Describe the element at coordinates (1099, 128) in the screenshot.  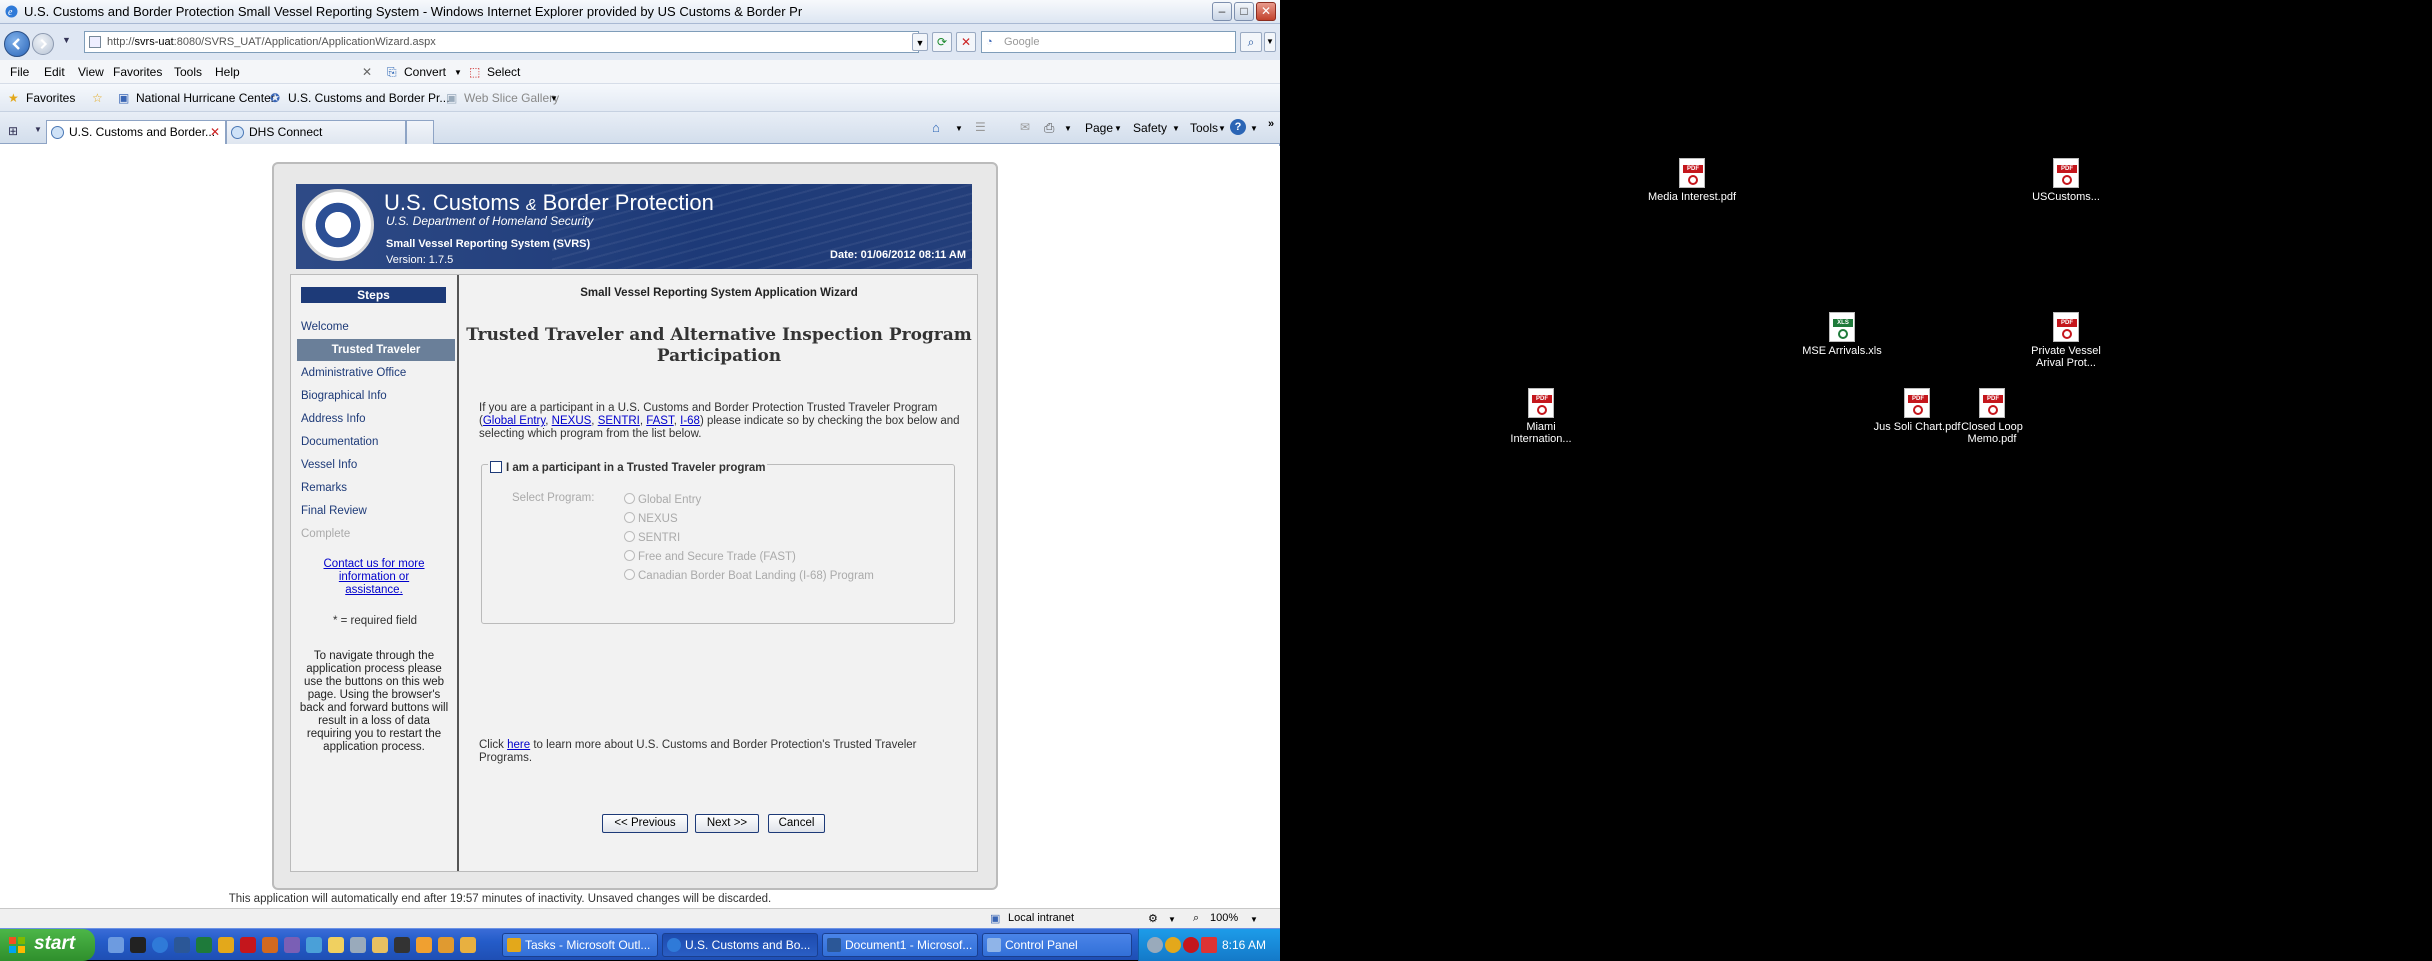
I see `page-menu: Page` at that location.